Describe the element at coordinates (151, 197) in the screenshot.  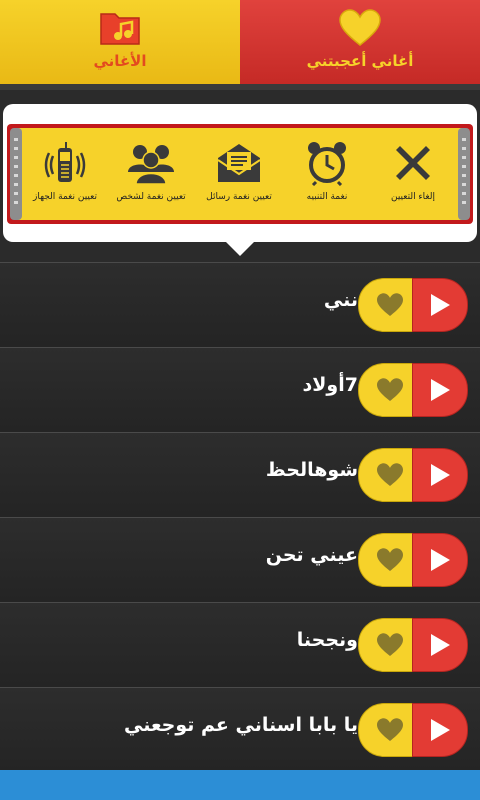
I see `contact-tone-label: تعيين نغمة لشخص` at that location.